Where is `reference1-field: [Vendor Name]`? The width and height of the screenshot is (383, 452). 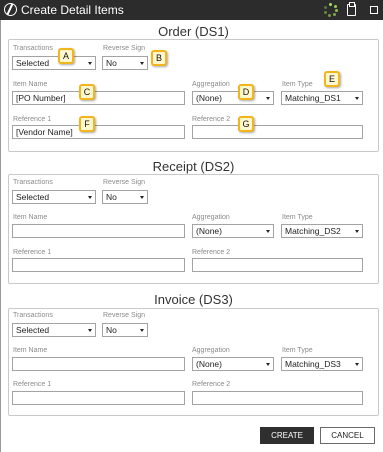
reference1-field: [Vendor Name] is located at coordinates (98, 132).